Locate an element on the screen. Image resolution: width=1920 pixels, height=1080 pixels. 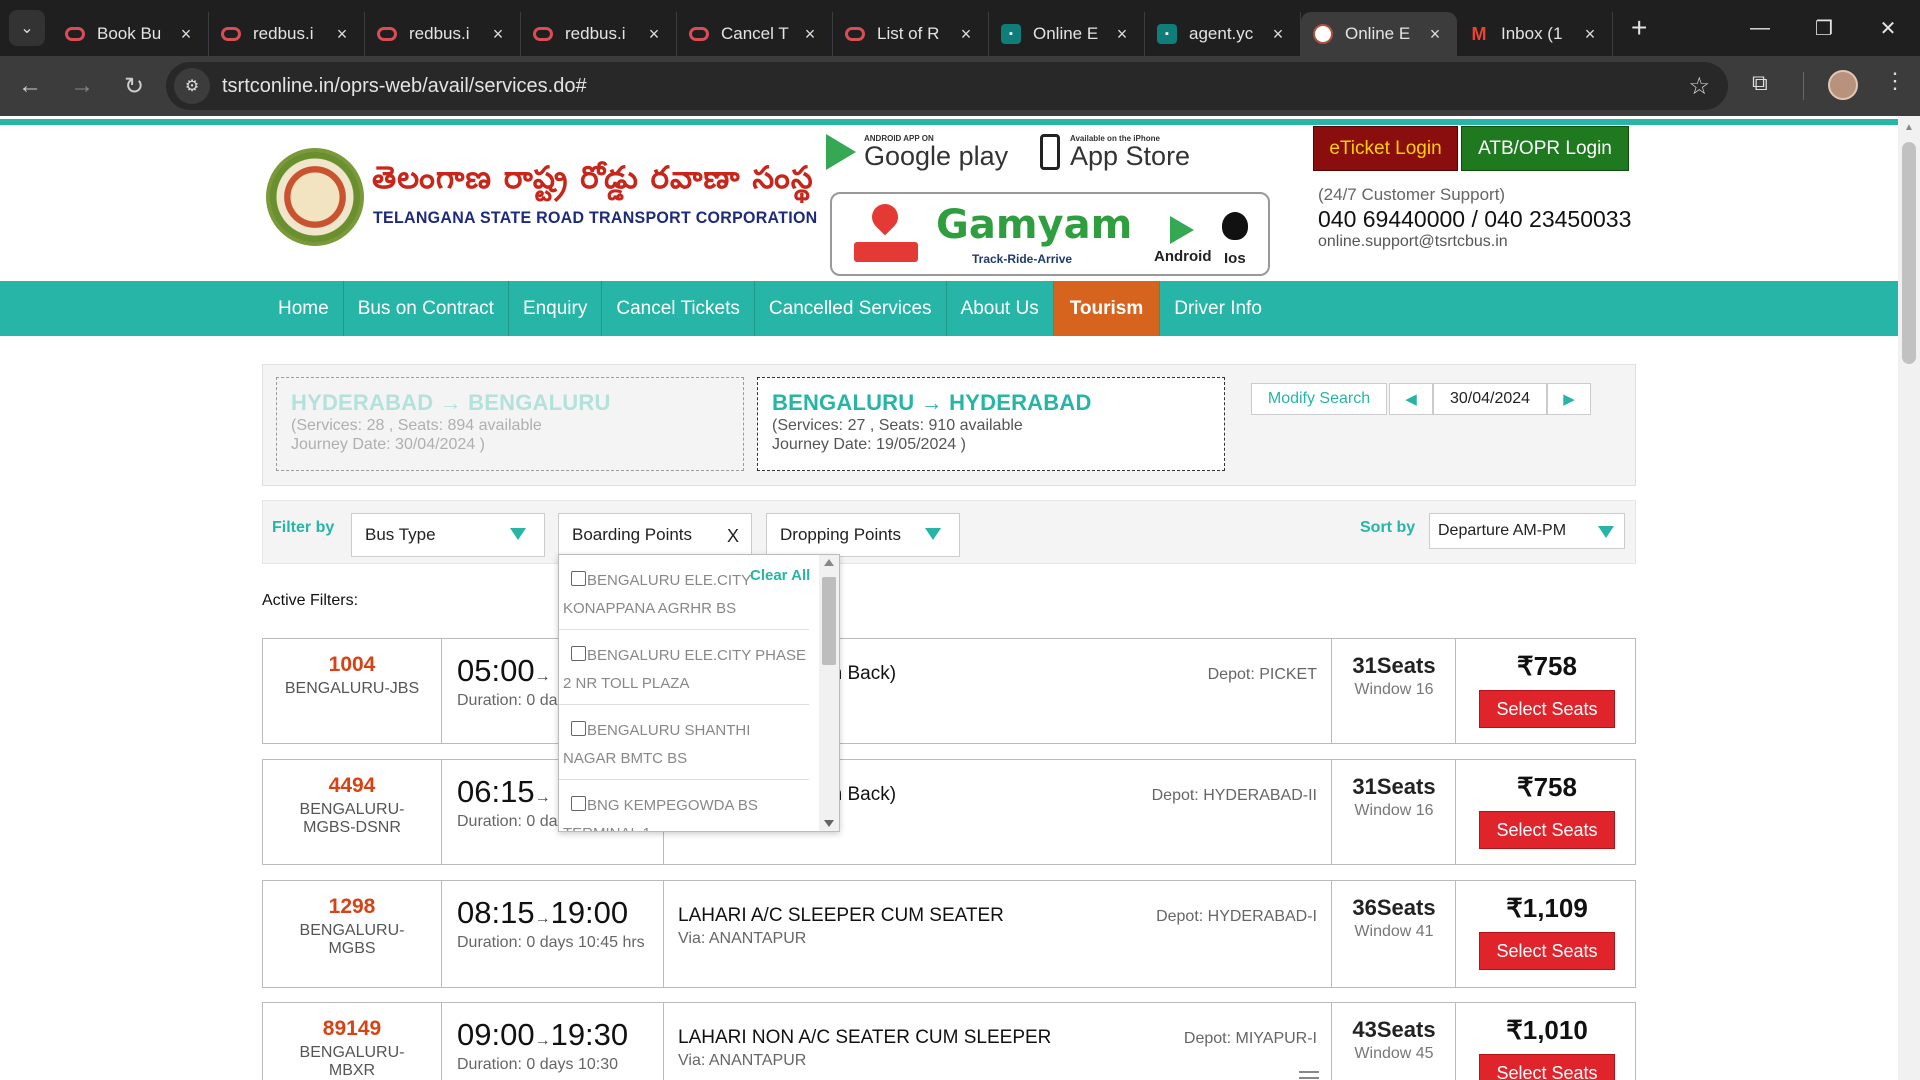
dropdown-scrollbar is located at coordinates (829, 693).